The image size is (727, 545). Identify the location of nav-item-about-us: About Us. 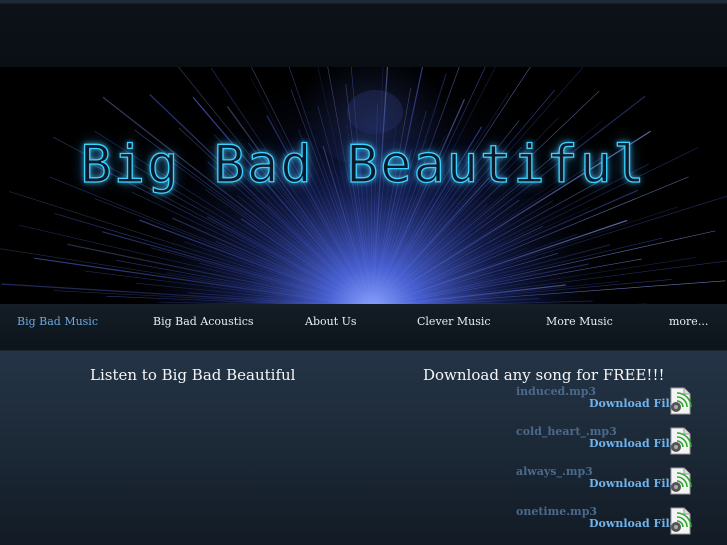
(331, 324).